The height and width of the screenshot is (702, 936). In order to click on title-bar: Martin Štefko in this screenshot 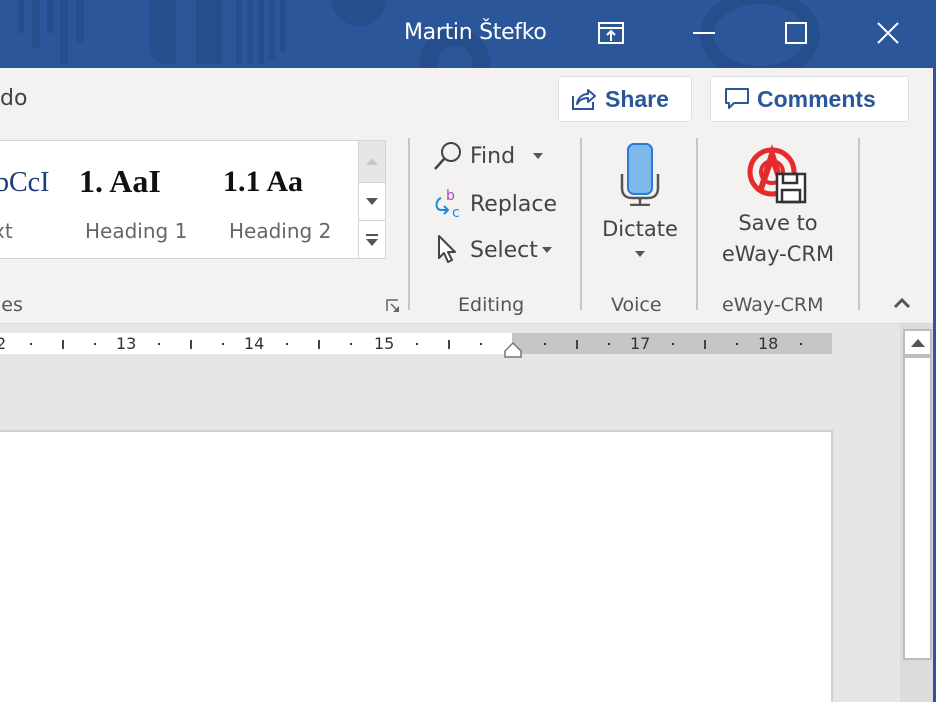, I will do `click(468, 34)`.